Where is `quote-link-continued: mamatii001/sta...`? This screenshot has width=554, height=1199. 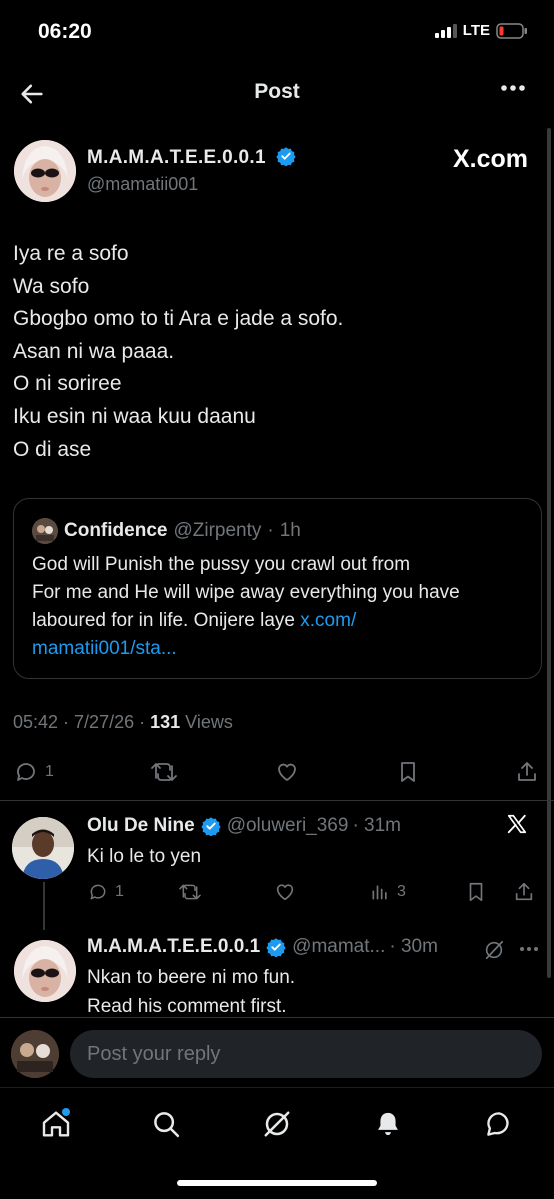
quote-link-continued: mamatii001/sta... is located at coordinates (282, 649).